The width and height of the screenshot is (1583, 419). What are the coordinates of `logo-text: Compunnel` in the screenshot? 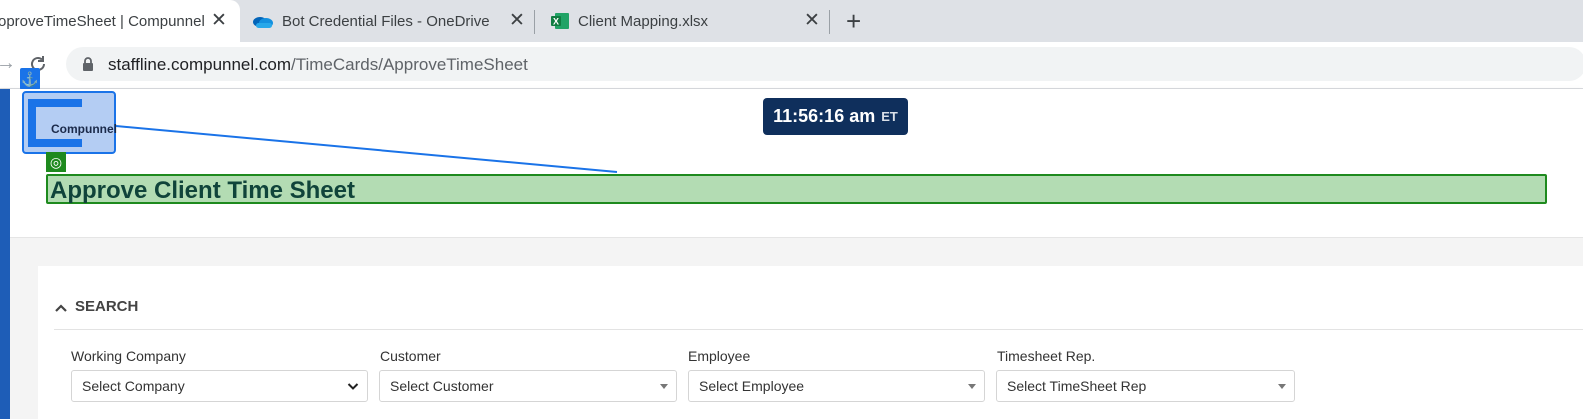 It's located at (84, 129).